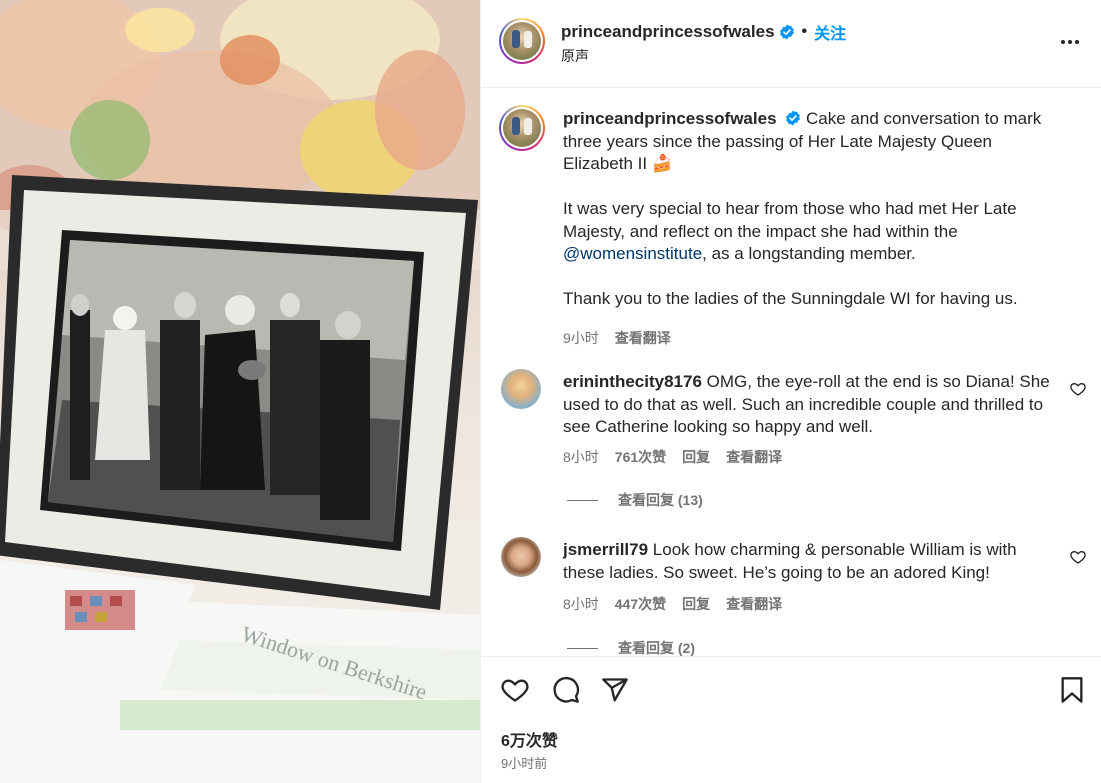 The height and width of the screenshot is (783, 1101). What do you see at coordinates (672, 457) in the screenshot?
I see `comment-meta: 8小时 761次赞 回复 查看翻译` at bounding box center [672, 457].